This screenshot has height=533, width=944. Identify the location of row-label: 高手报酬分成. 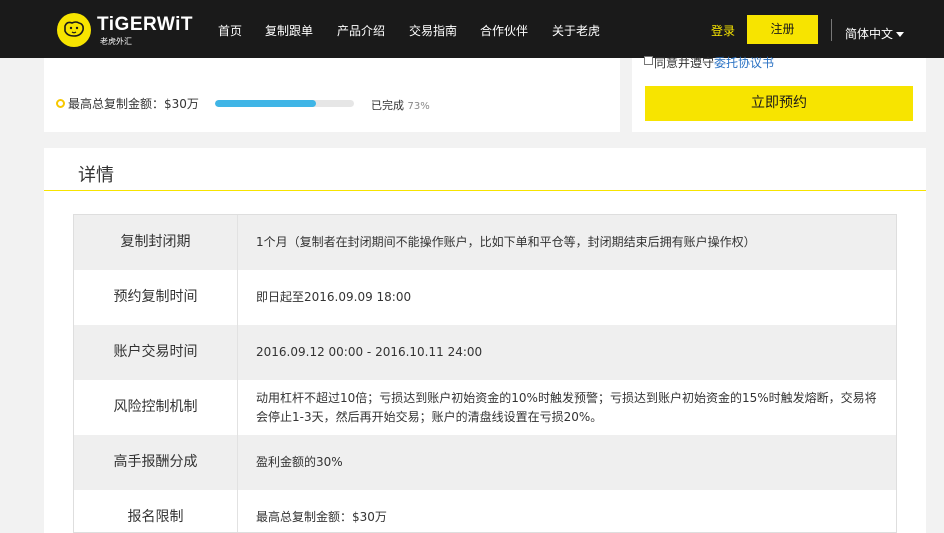
(156, 462).